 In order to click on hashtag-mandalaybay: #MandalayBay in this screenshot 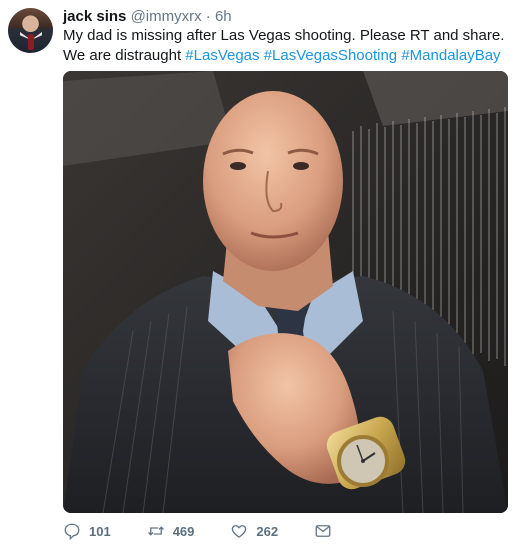, I will do `click(450, 55)`.